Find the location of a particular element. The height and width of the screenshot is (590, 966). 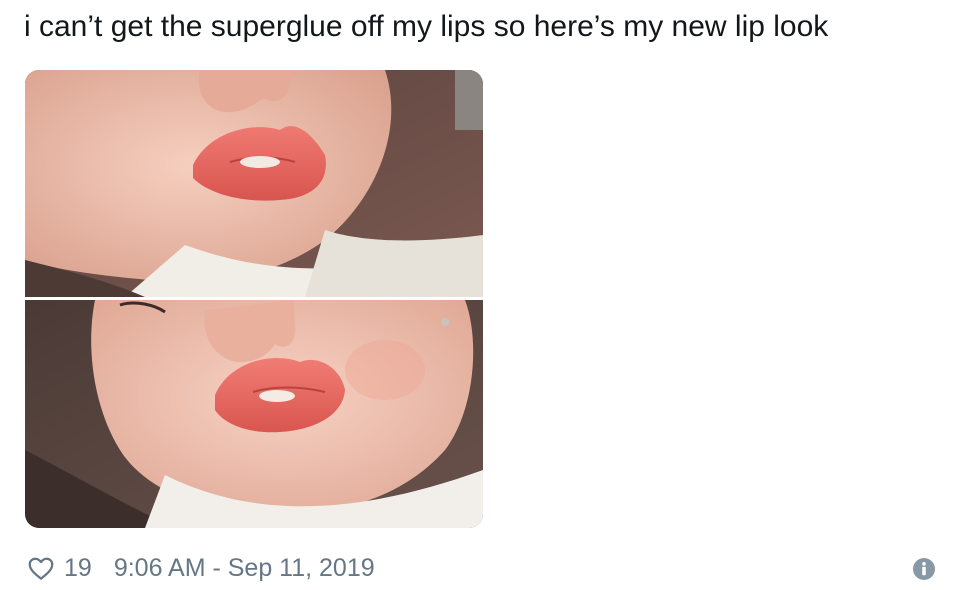

tweet-footer: 19 9:06 AM - Sep 11, 2019 is located at coordinates (200, 568).